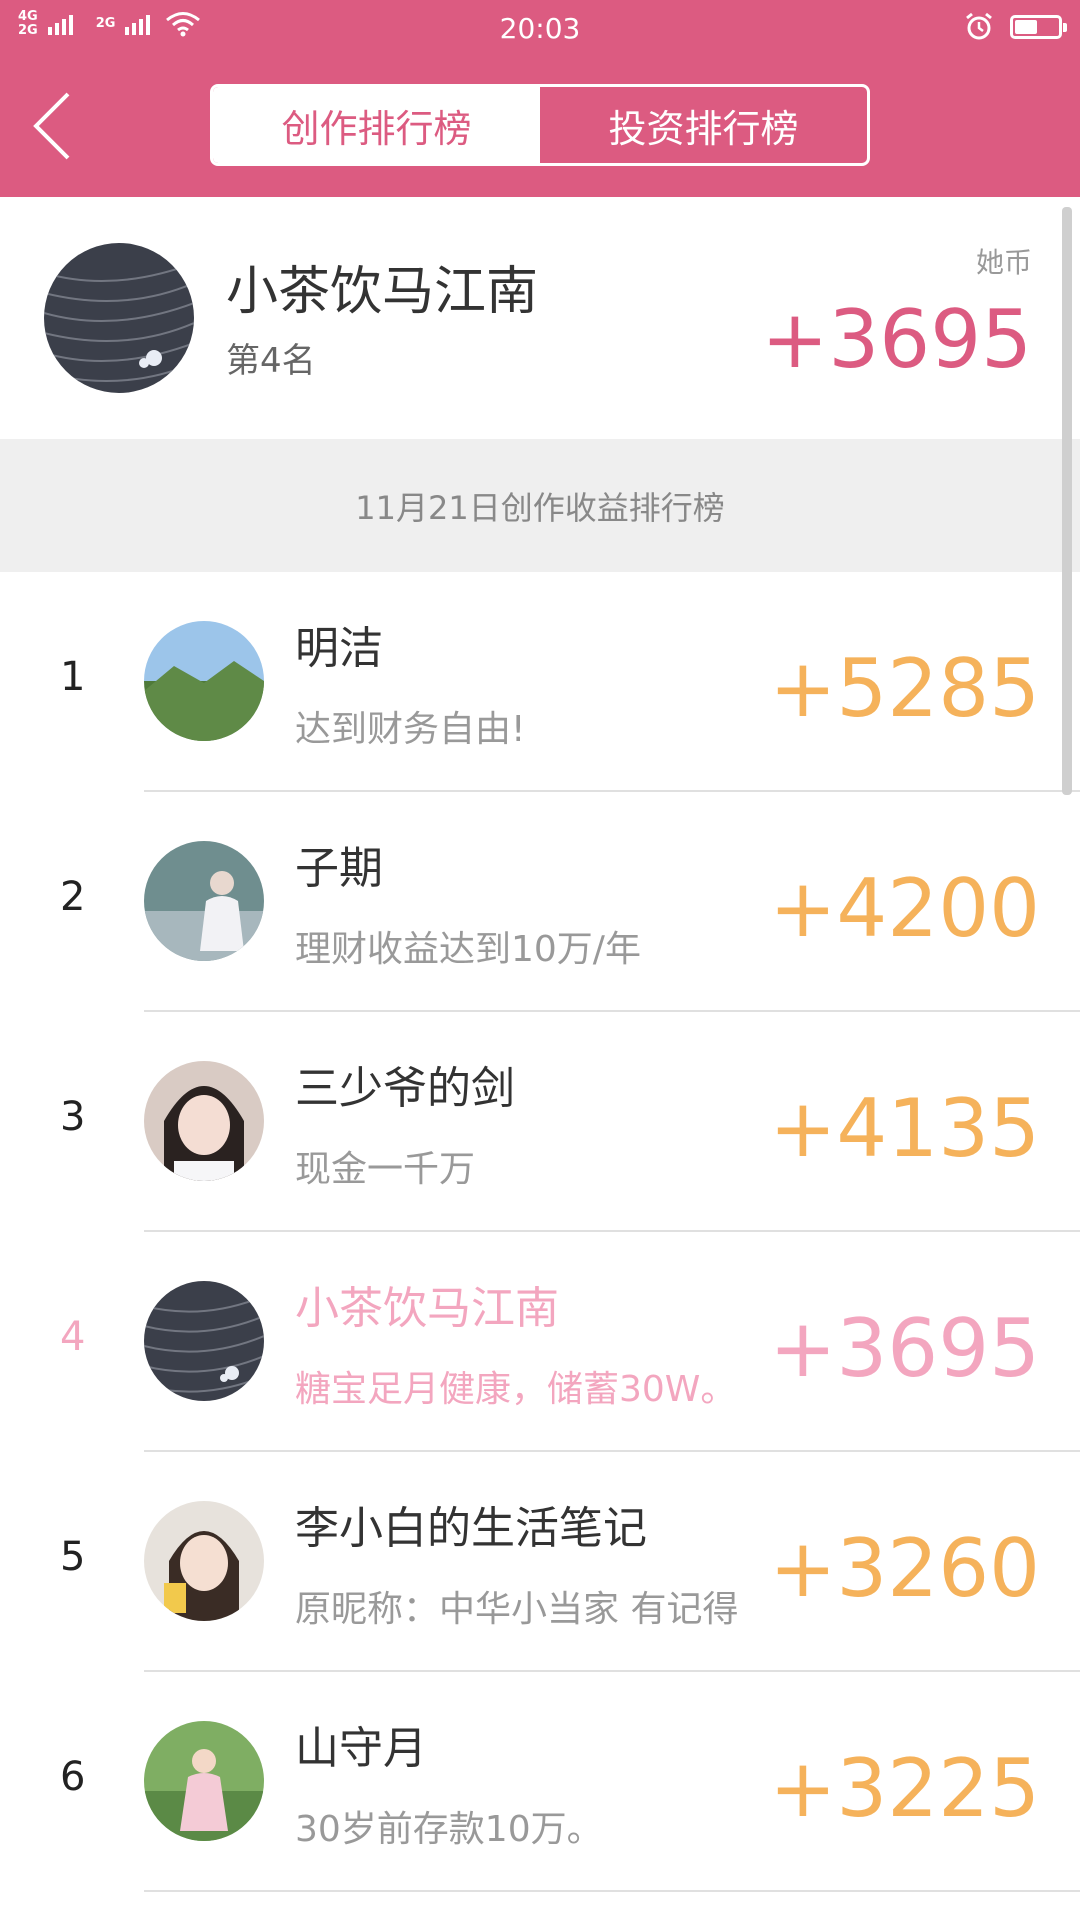 The height and width of the screenshot is (1920, 1080). Describe the element at coordinates (376, 128) in the screenshot. I see `tab-label: 创作排行榜` at that location.